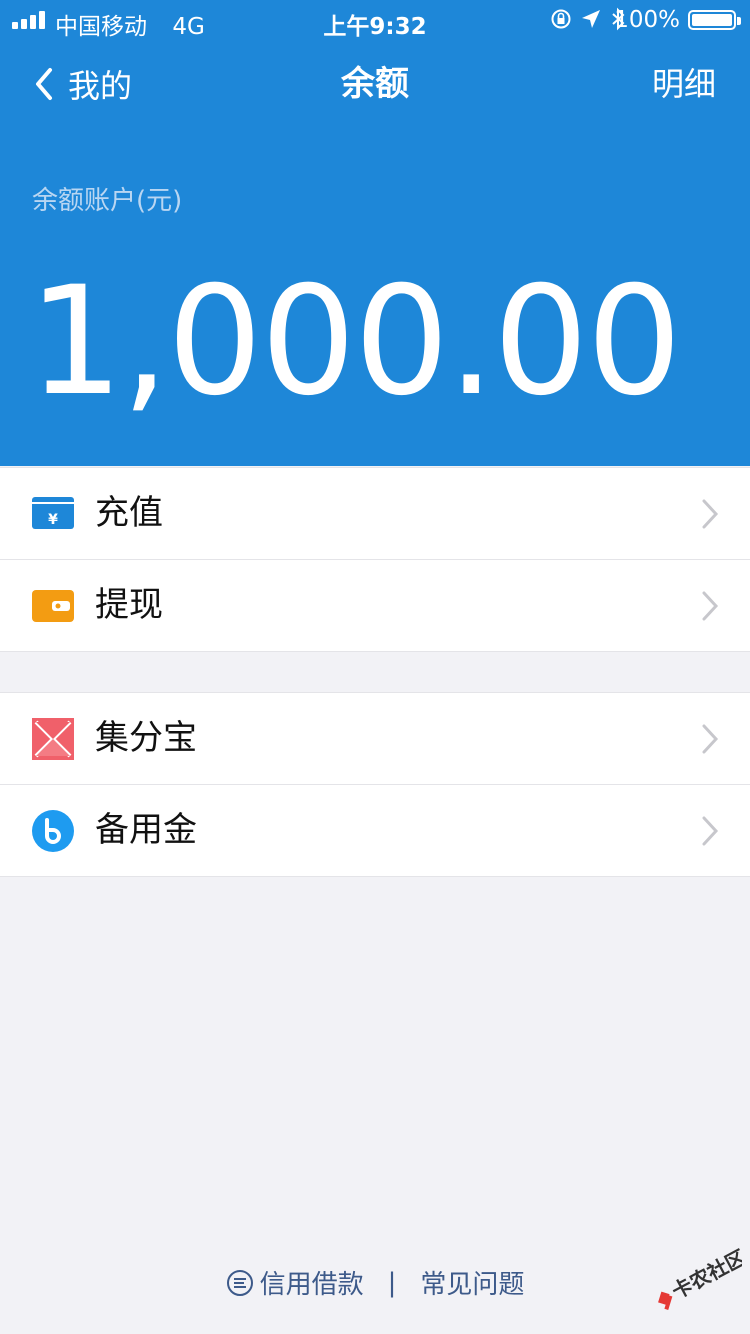  Describe the element at coordinates (129, 605) in the screenshot. I see `withdraw-label: 提现` at that location.